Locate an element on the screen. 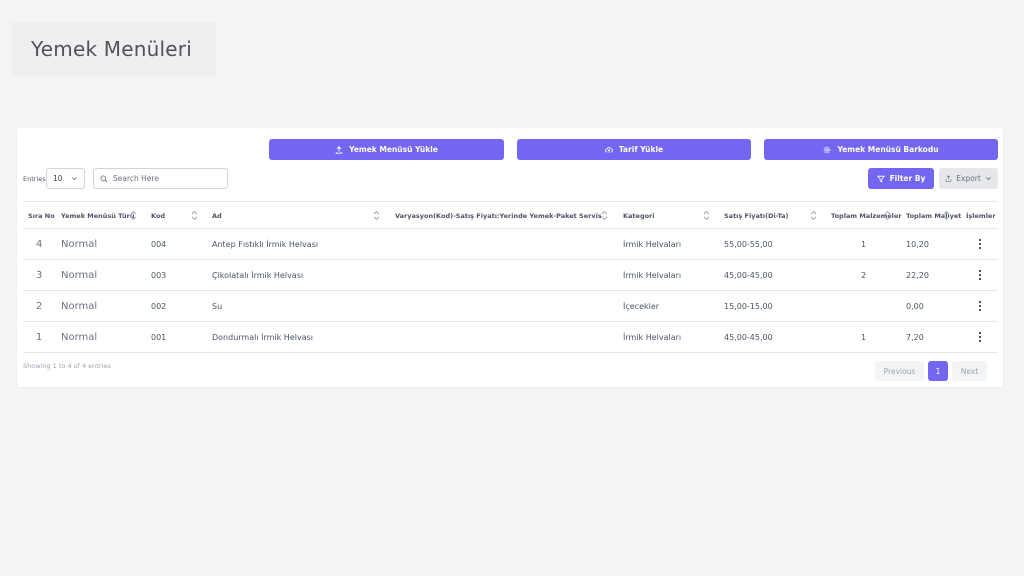 This screenshot has width=1024, height=576. search-box is located at coordinates (160, 178).